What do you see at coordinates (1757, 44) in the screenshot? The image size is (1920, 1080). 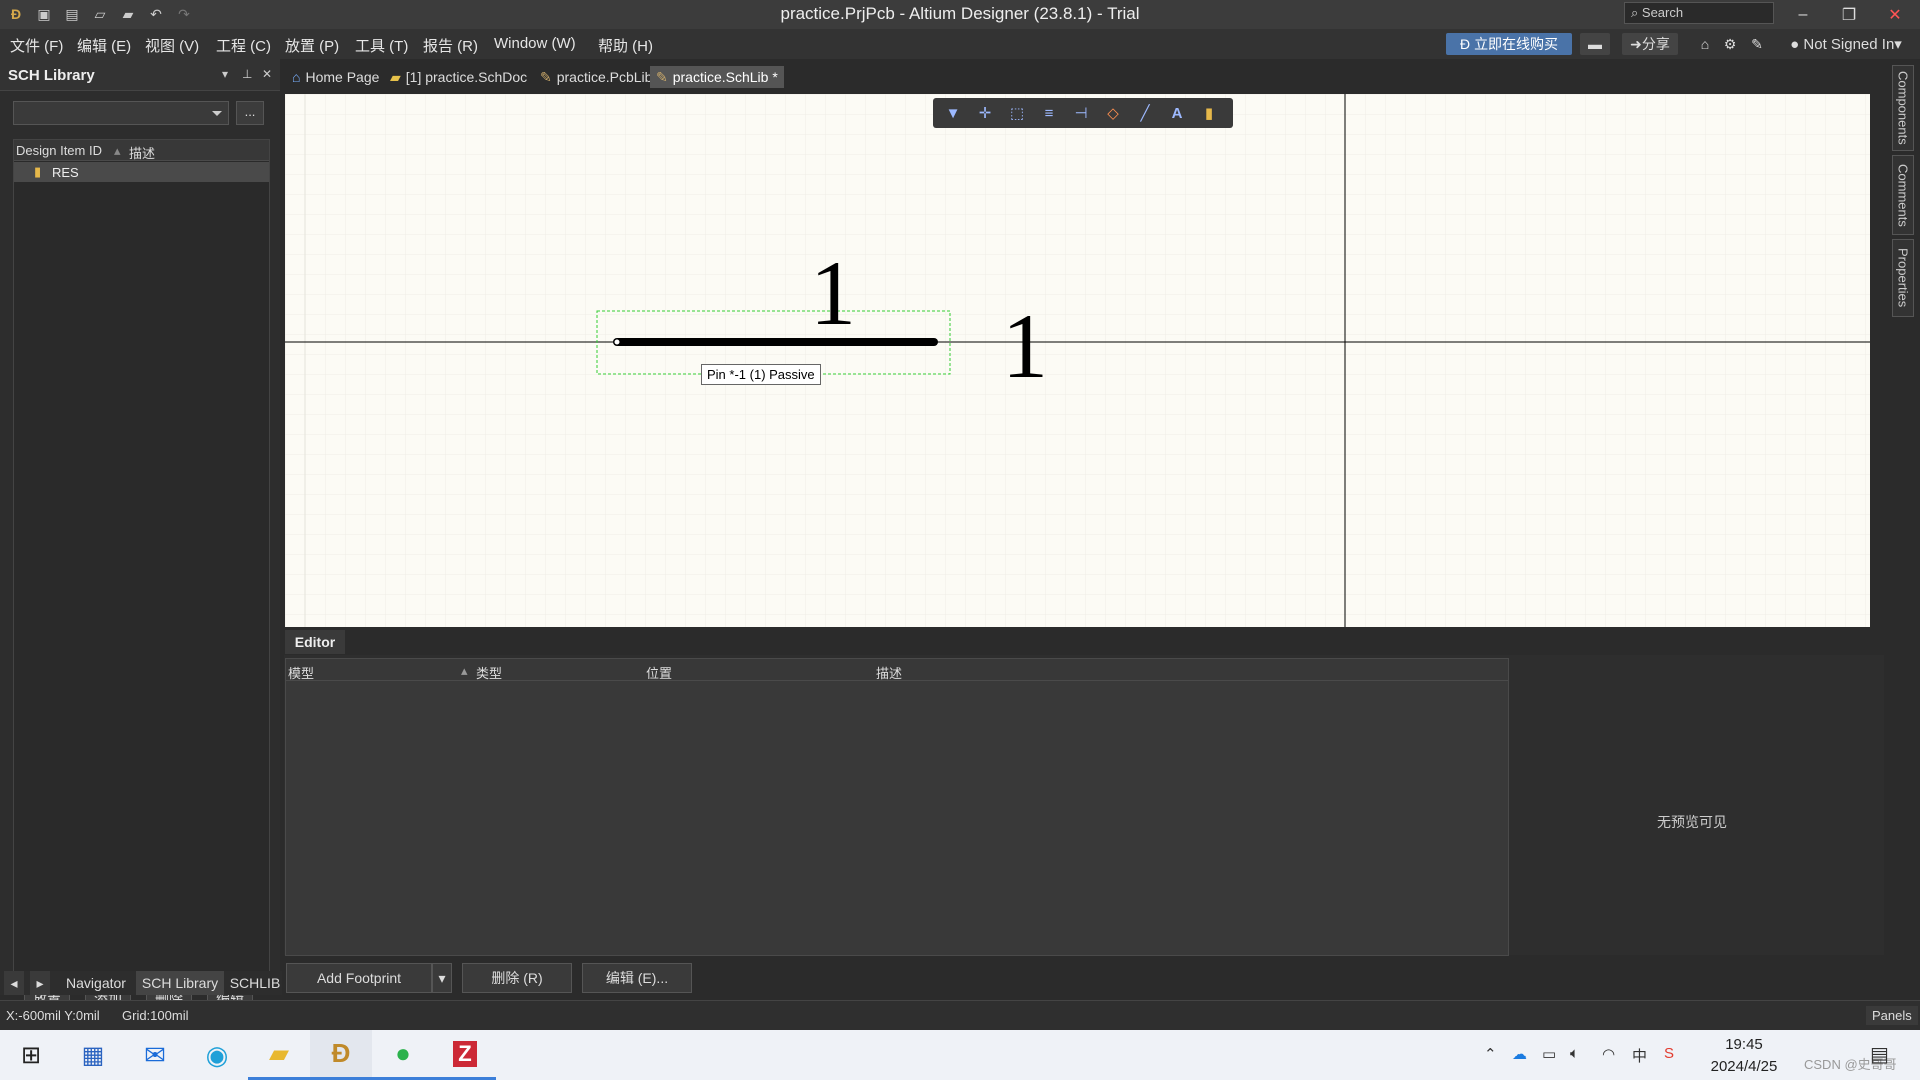 I see `handshake-icon: ✎` at bounding box center [1757, 44].